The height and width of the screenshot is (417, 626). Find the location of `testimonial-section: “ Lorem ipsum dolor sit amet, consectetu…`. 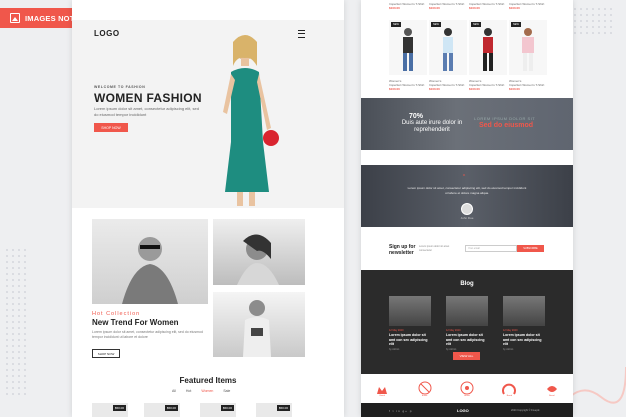

testimonial-section: “ Lorem ipsum dolor sit amet, consectetu… is located at coordinates (467, 196).